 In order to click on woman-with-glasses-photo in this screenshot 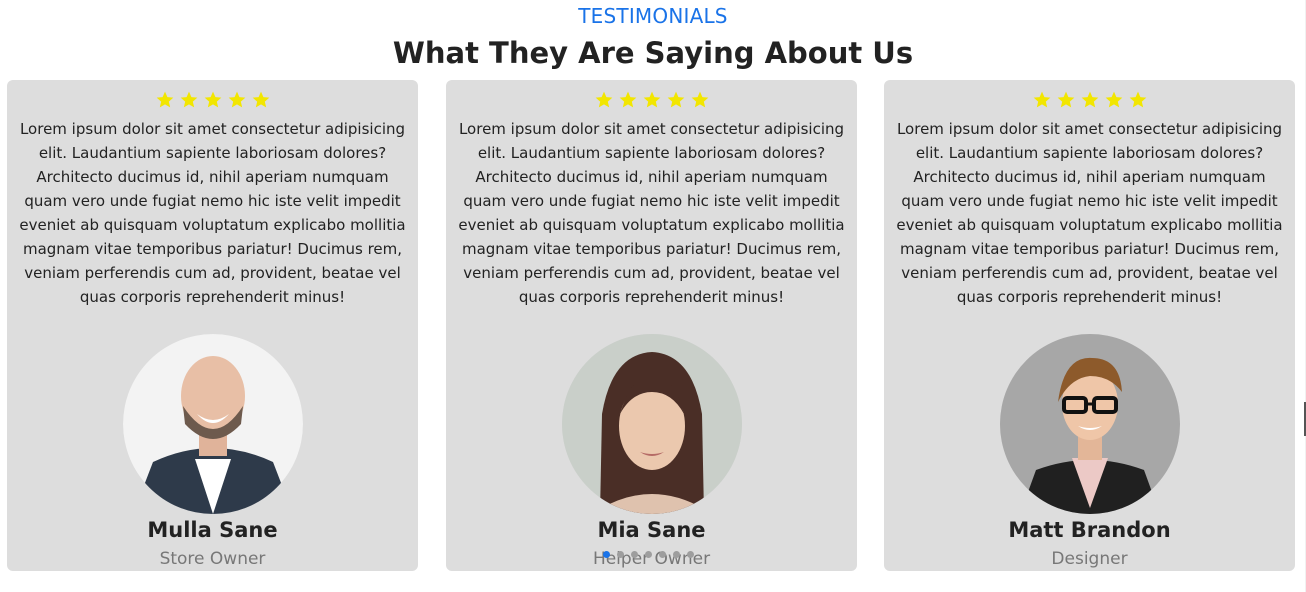, I will do `click(1089, 424)`.